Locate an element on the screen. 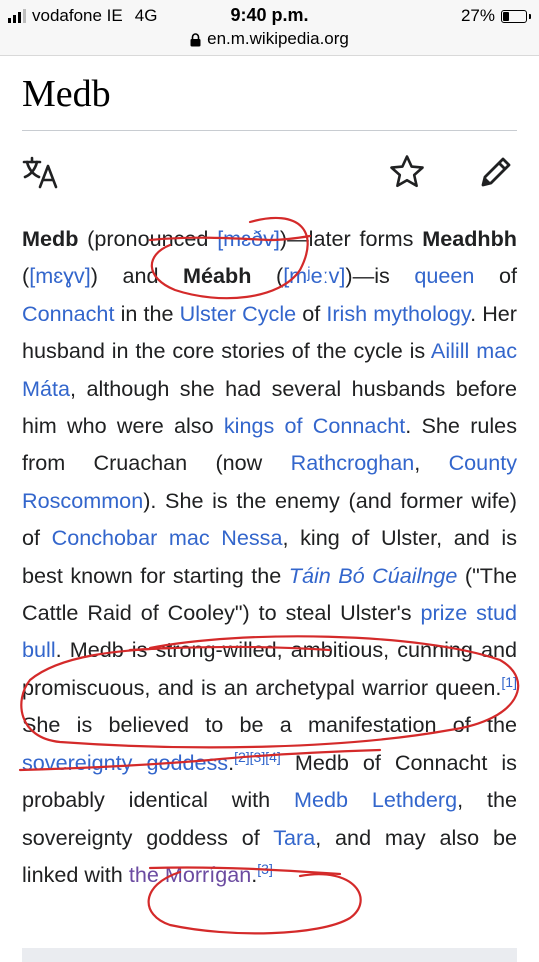  bold-term-meabh: Méabh is located at coordinates (217, 276).